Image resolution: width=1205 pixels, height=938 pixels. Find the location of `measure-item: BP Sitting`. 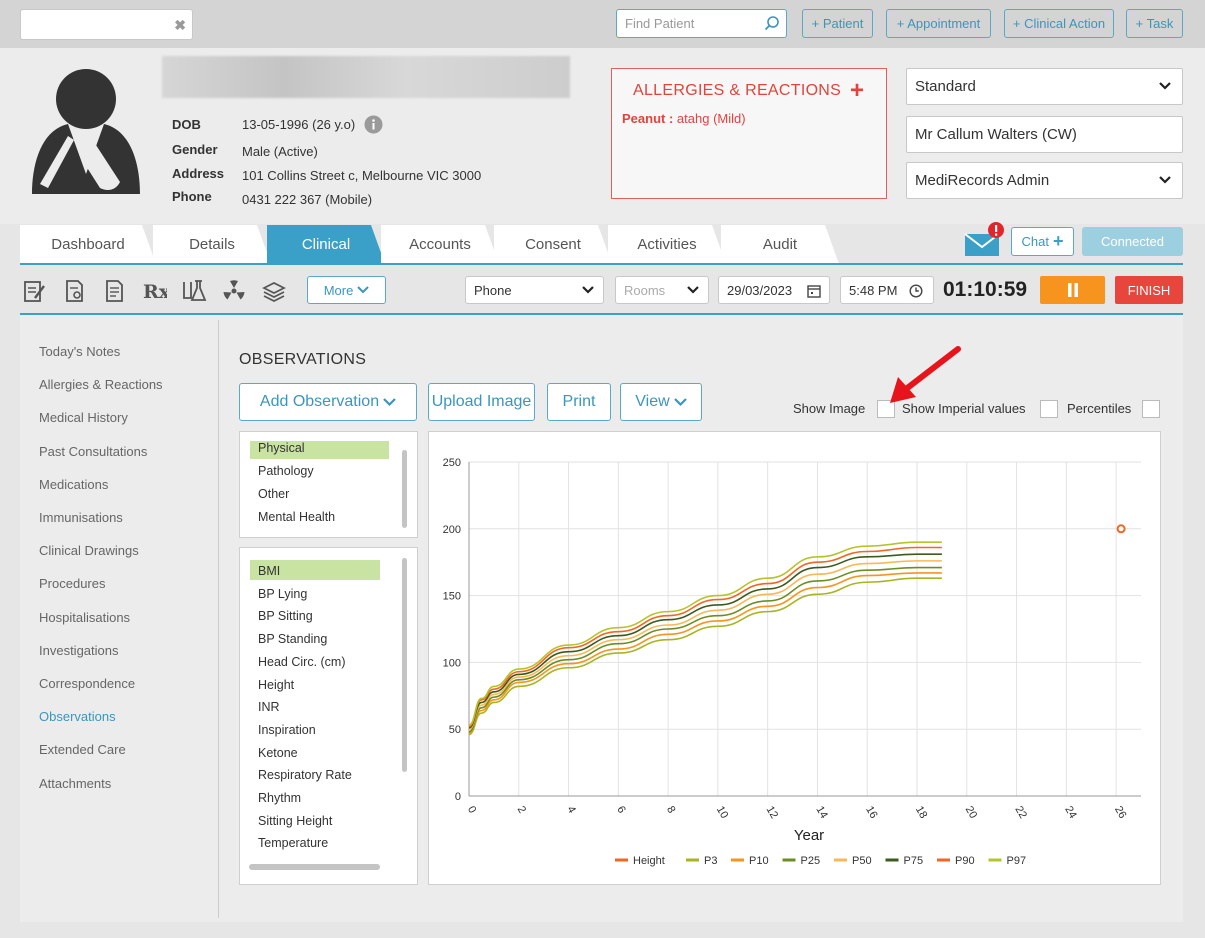

measure-item: BP Sitting is located at coordinates (285, 616).